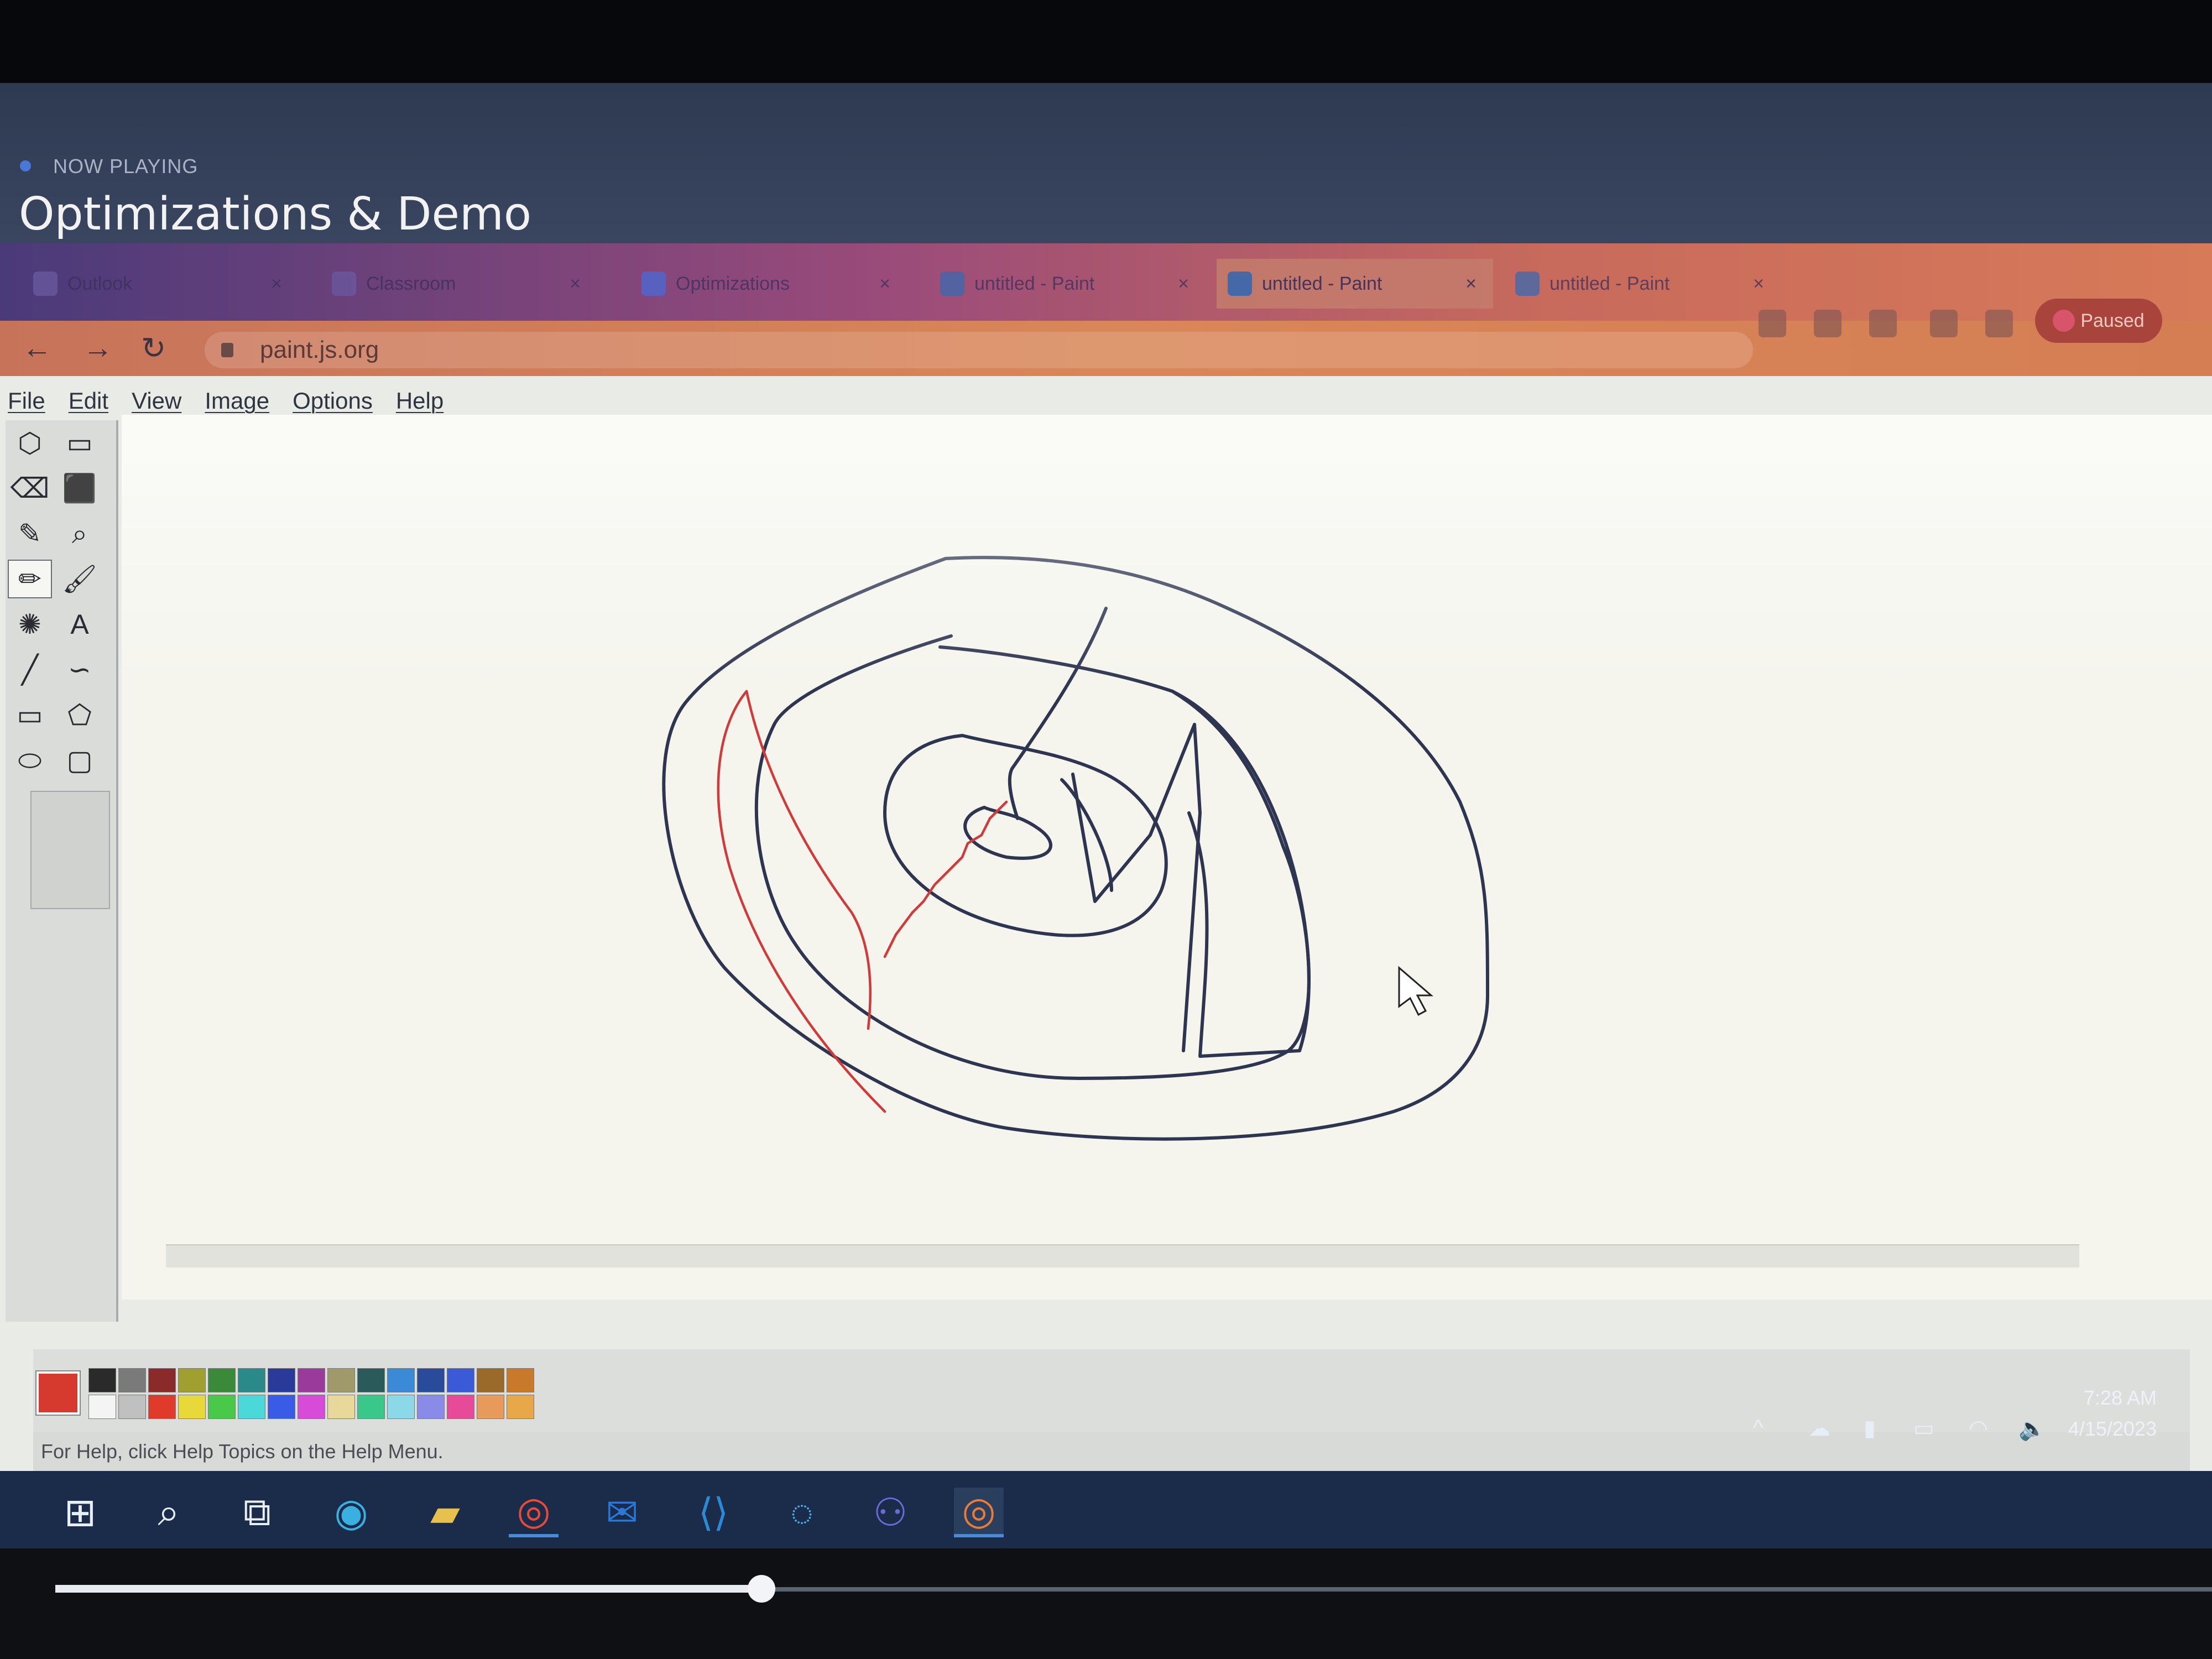  Describe the element at coordinates (70, 850) in the screenshot. I see `tool-options-box` at that location.